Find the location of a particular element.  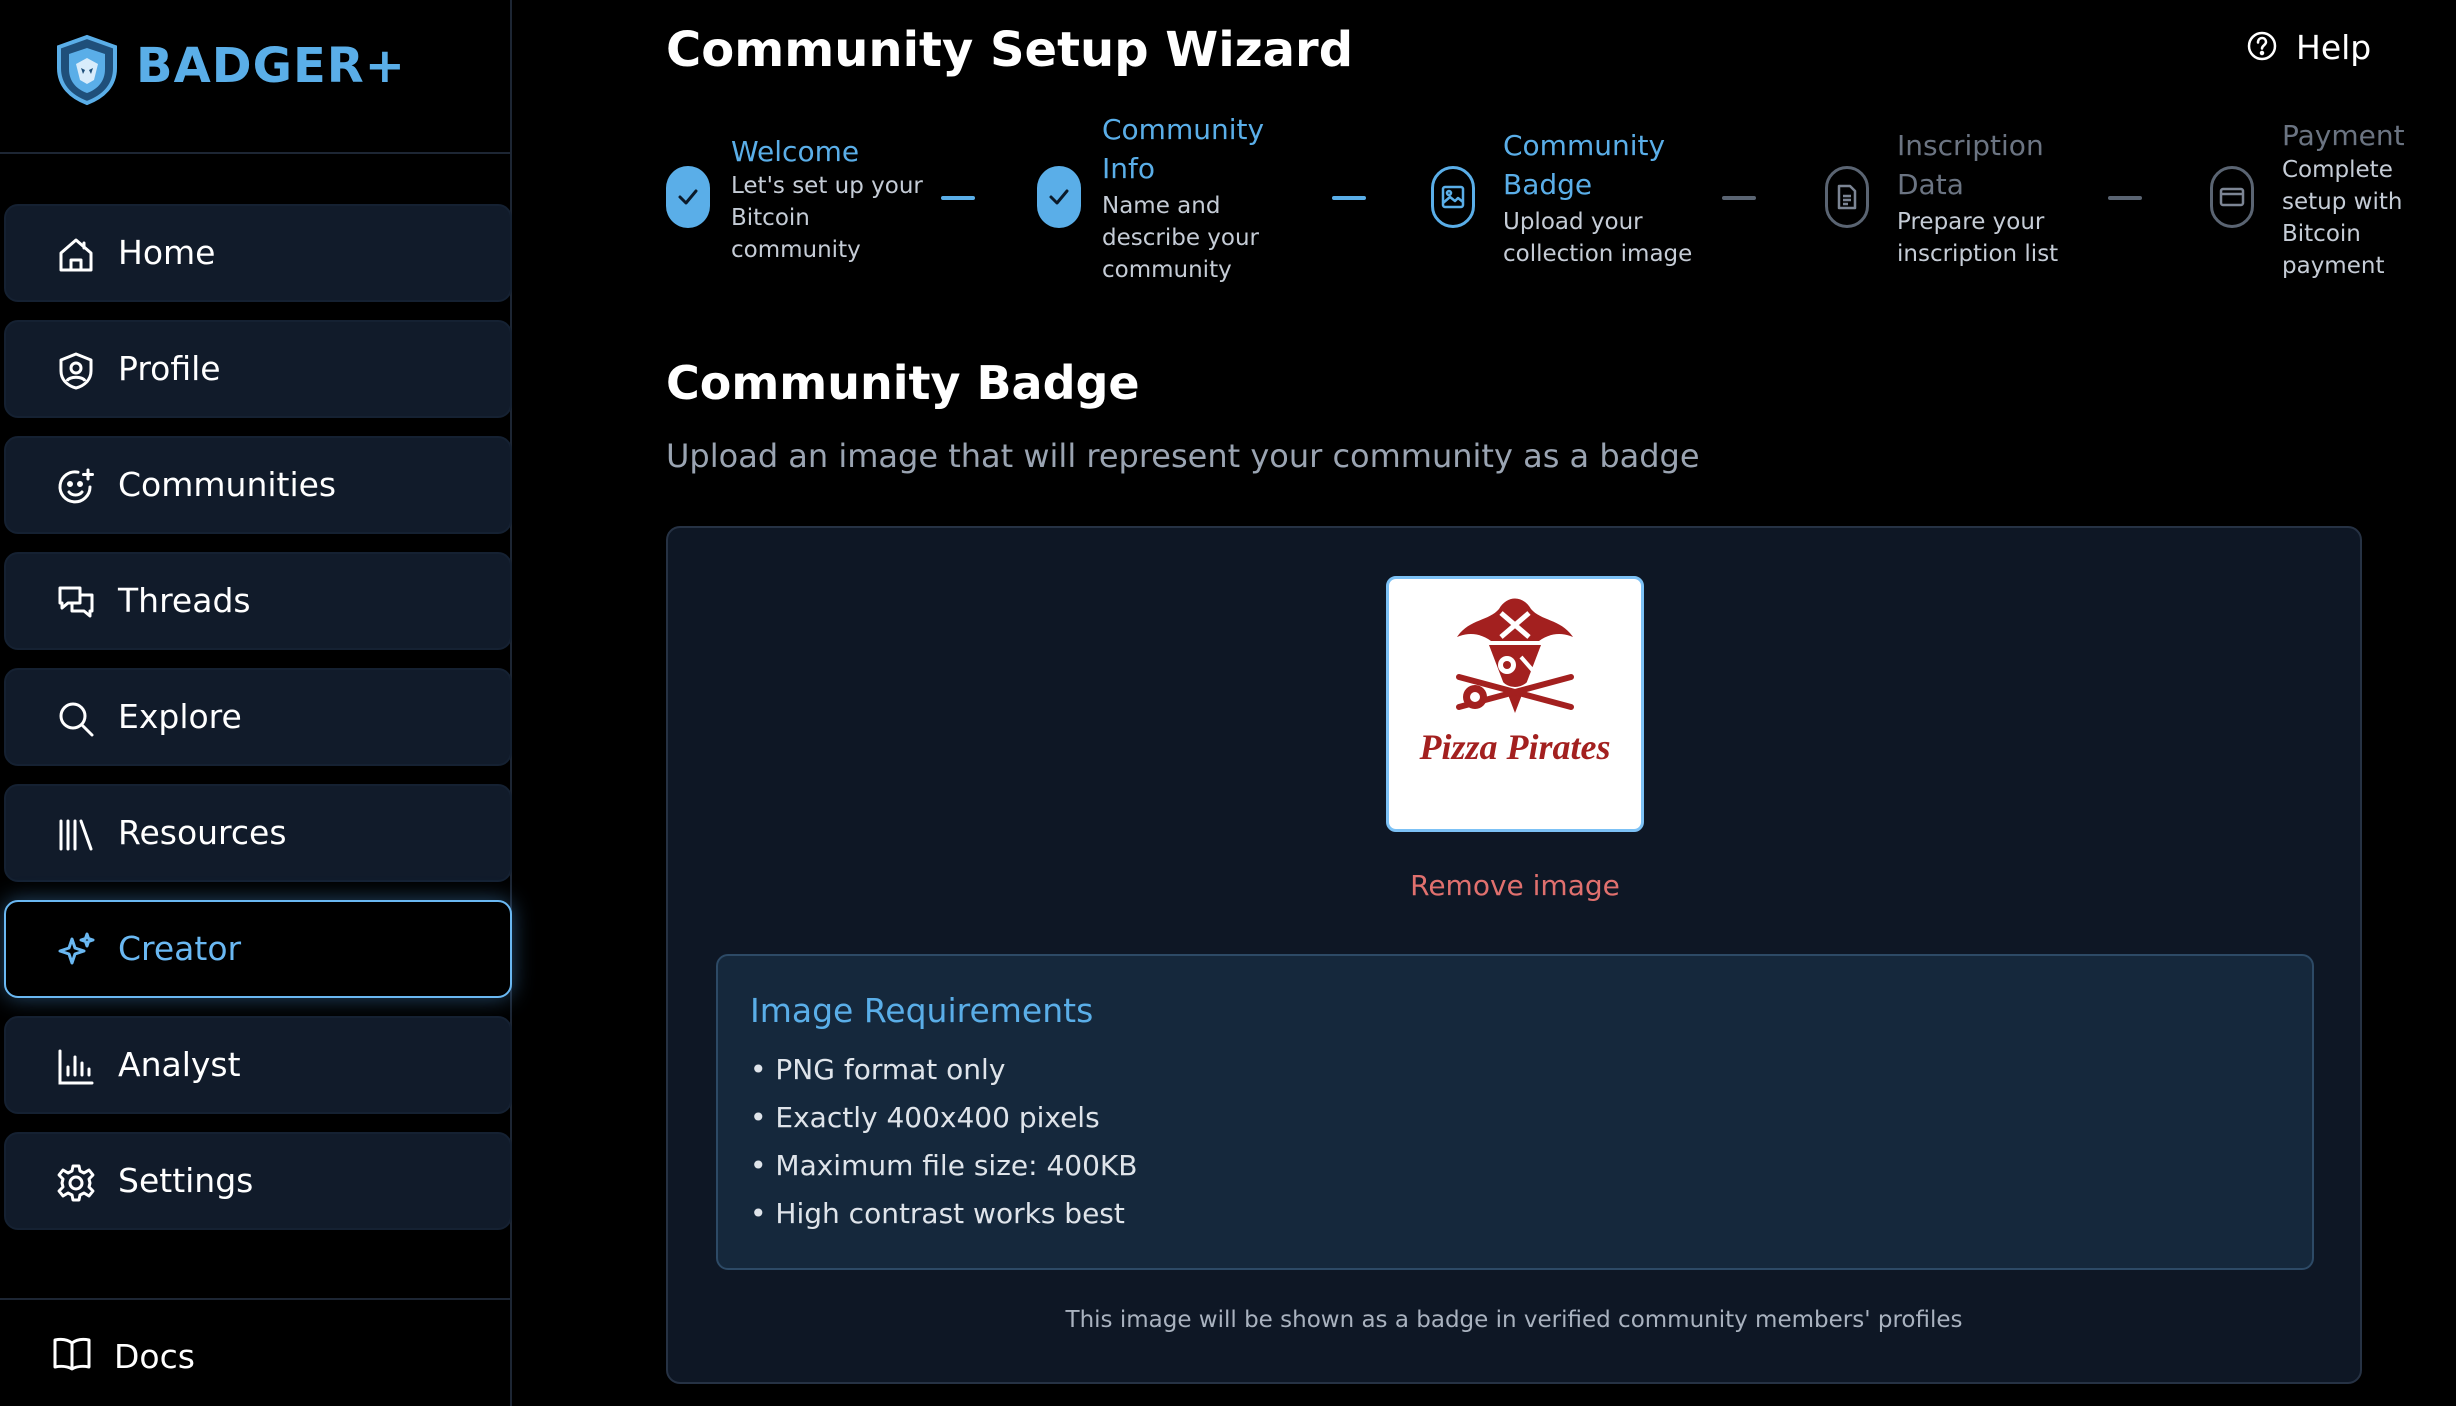

sidebar-item-label: Creator is located at coordinates (180, 948).